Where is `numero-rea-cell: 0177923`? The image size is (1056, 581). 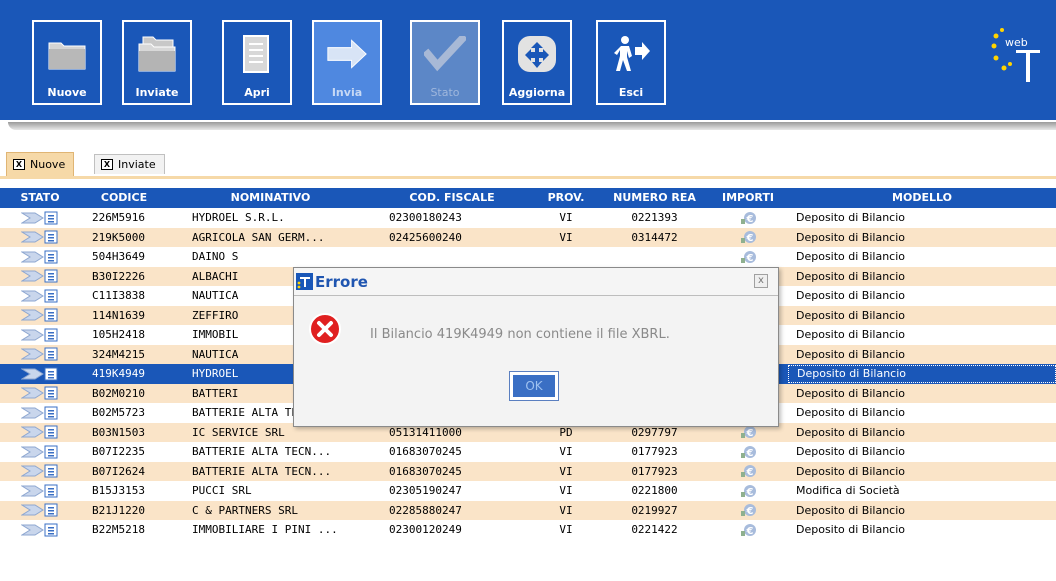
numero-rea-cell: 0177923 is located at coordinates (654, 471).